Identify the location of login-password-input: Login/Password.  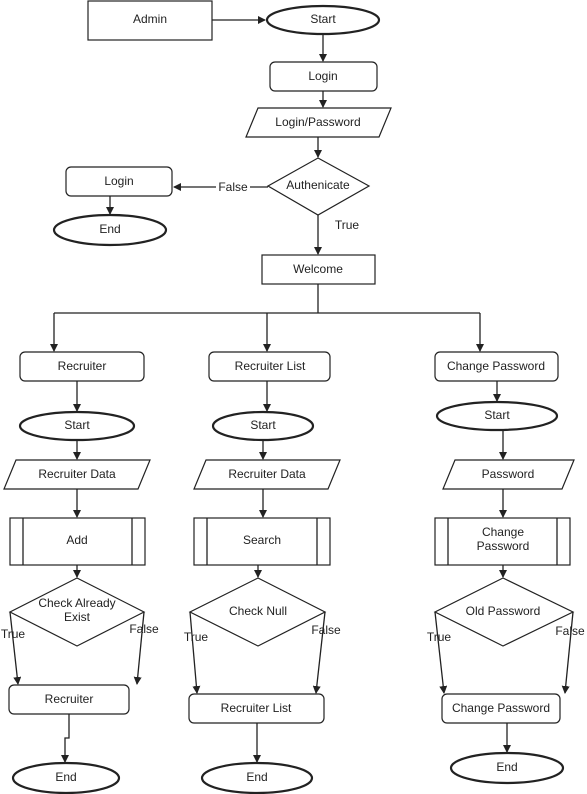
(318, 122).